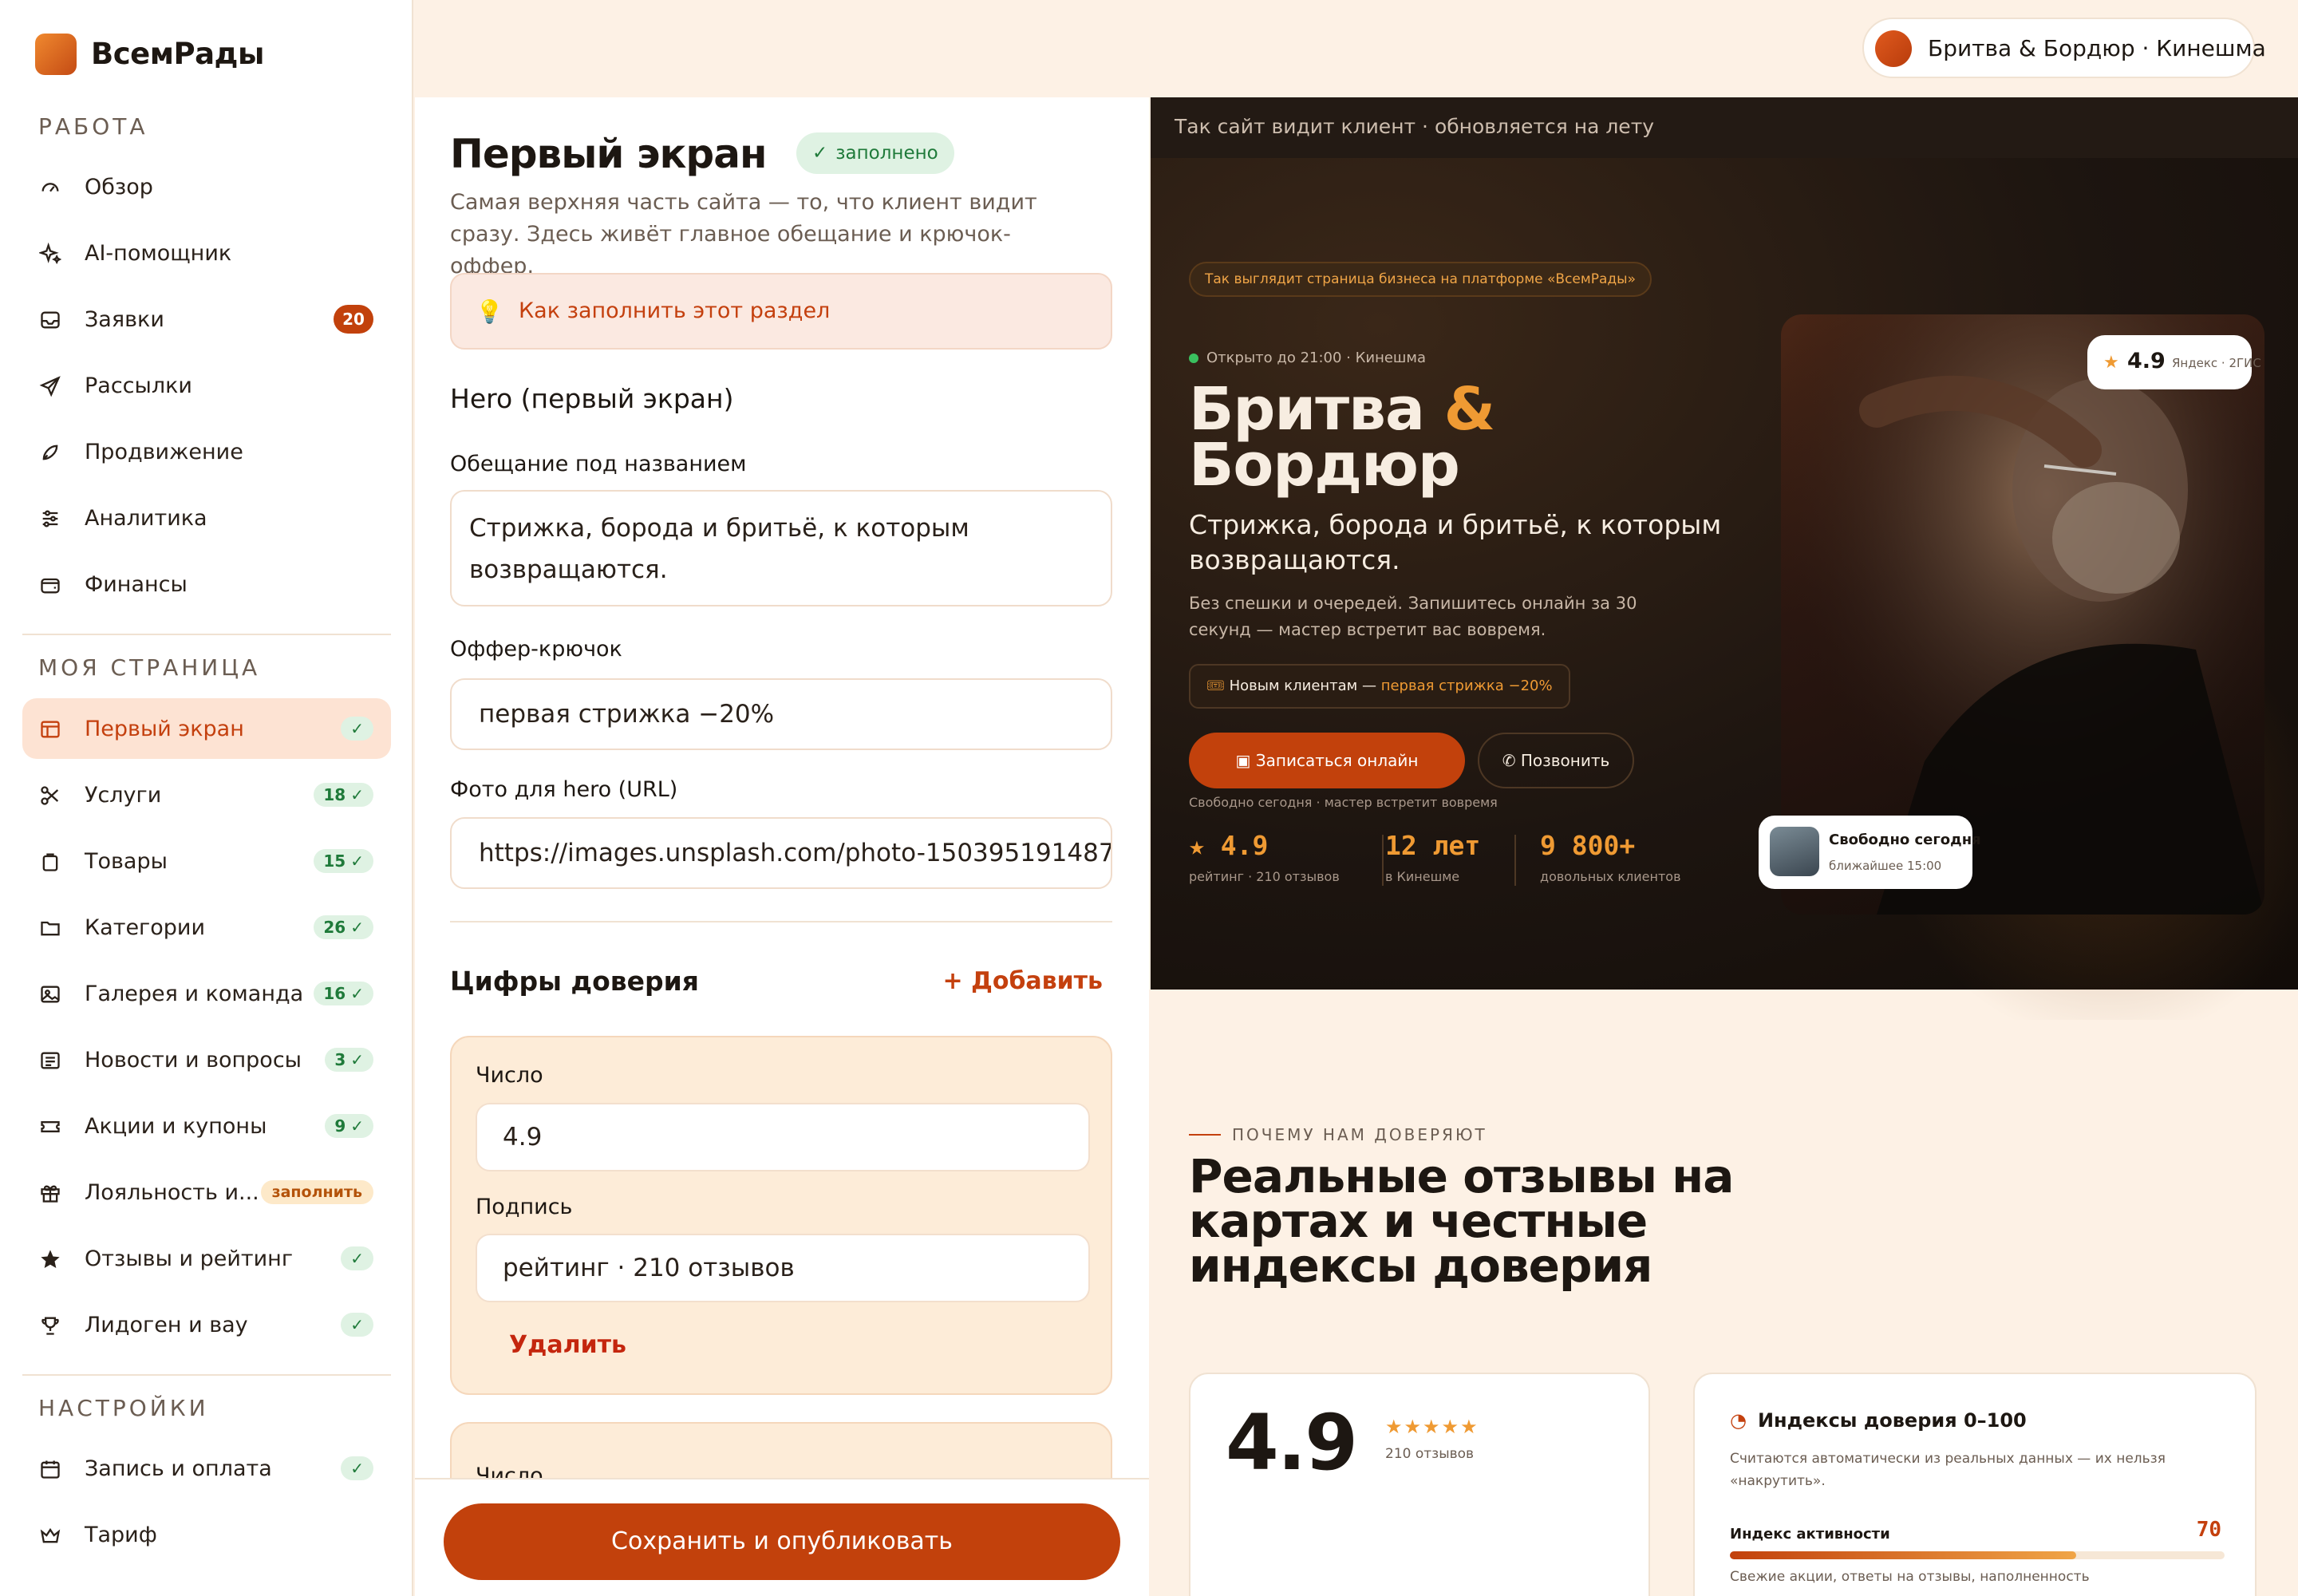 The height and width of the screenshot is (1596, 2298). I want to click on fill-in-badge: заполнить, so click(317, 1192).